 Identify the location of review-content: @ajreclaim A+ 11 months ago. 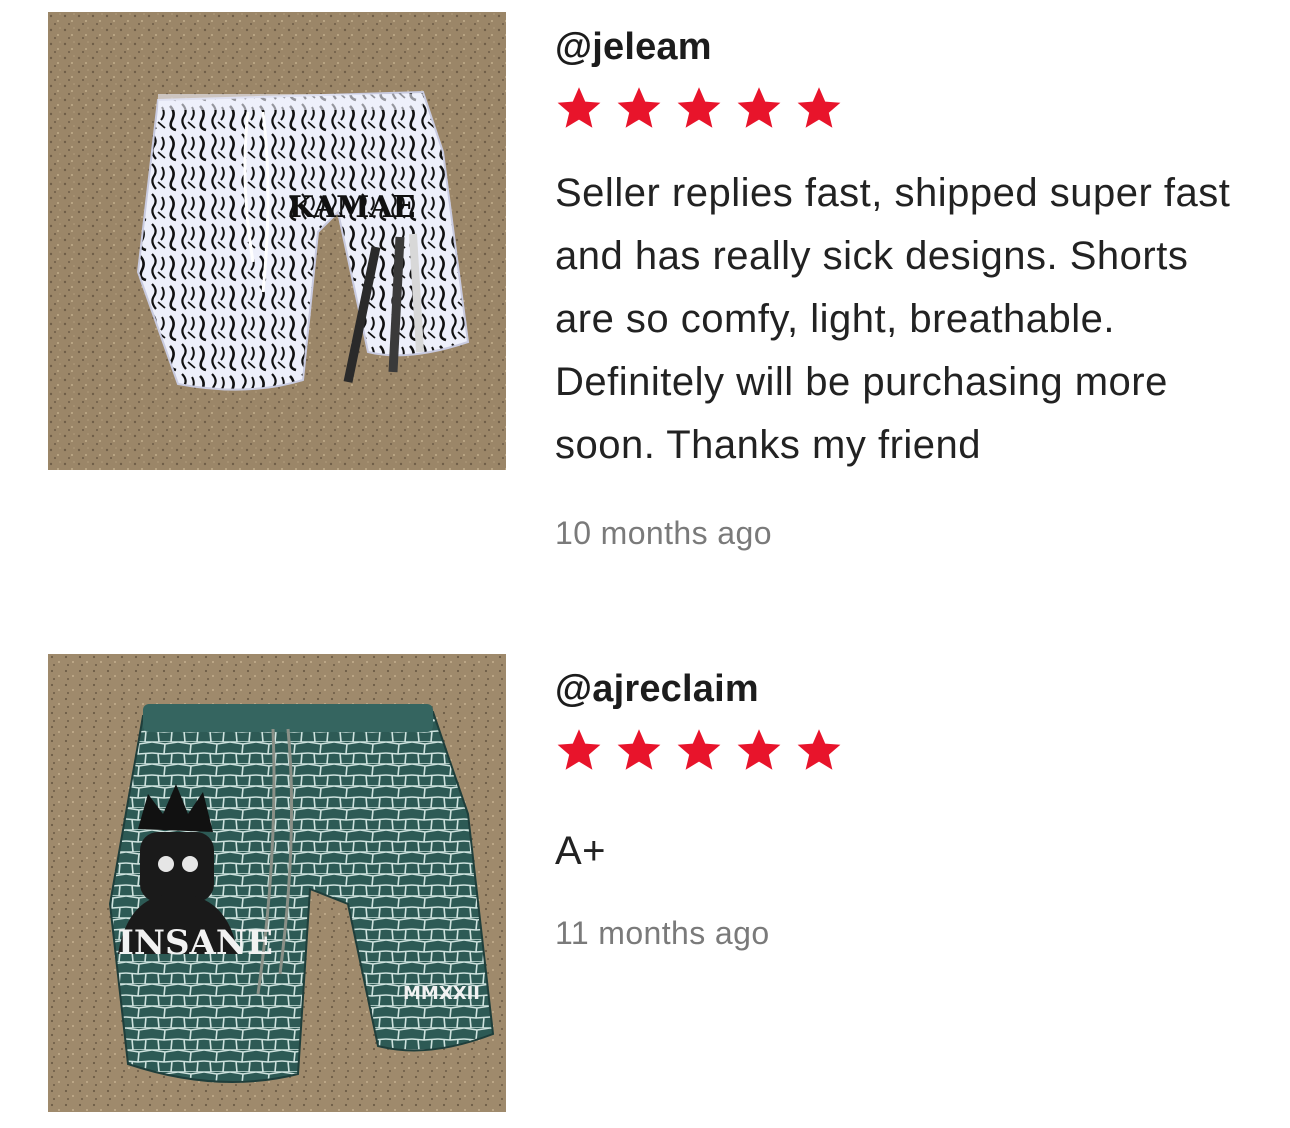
(902, 809).